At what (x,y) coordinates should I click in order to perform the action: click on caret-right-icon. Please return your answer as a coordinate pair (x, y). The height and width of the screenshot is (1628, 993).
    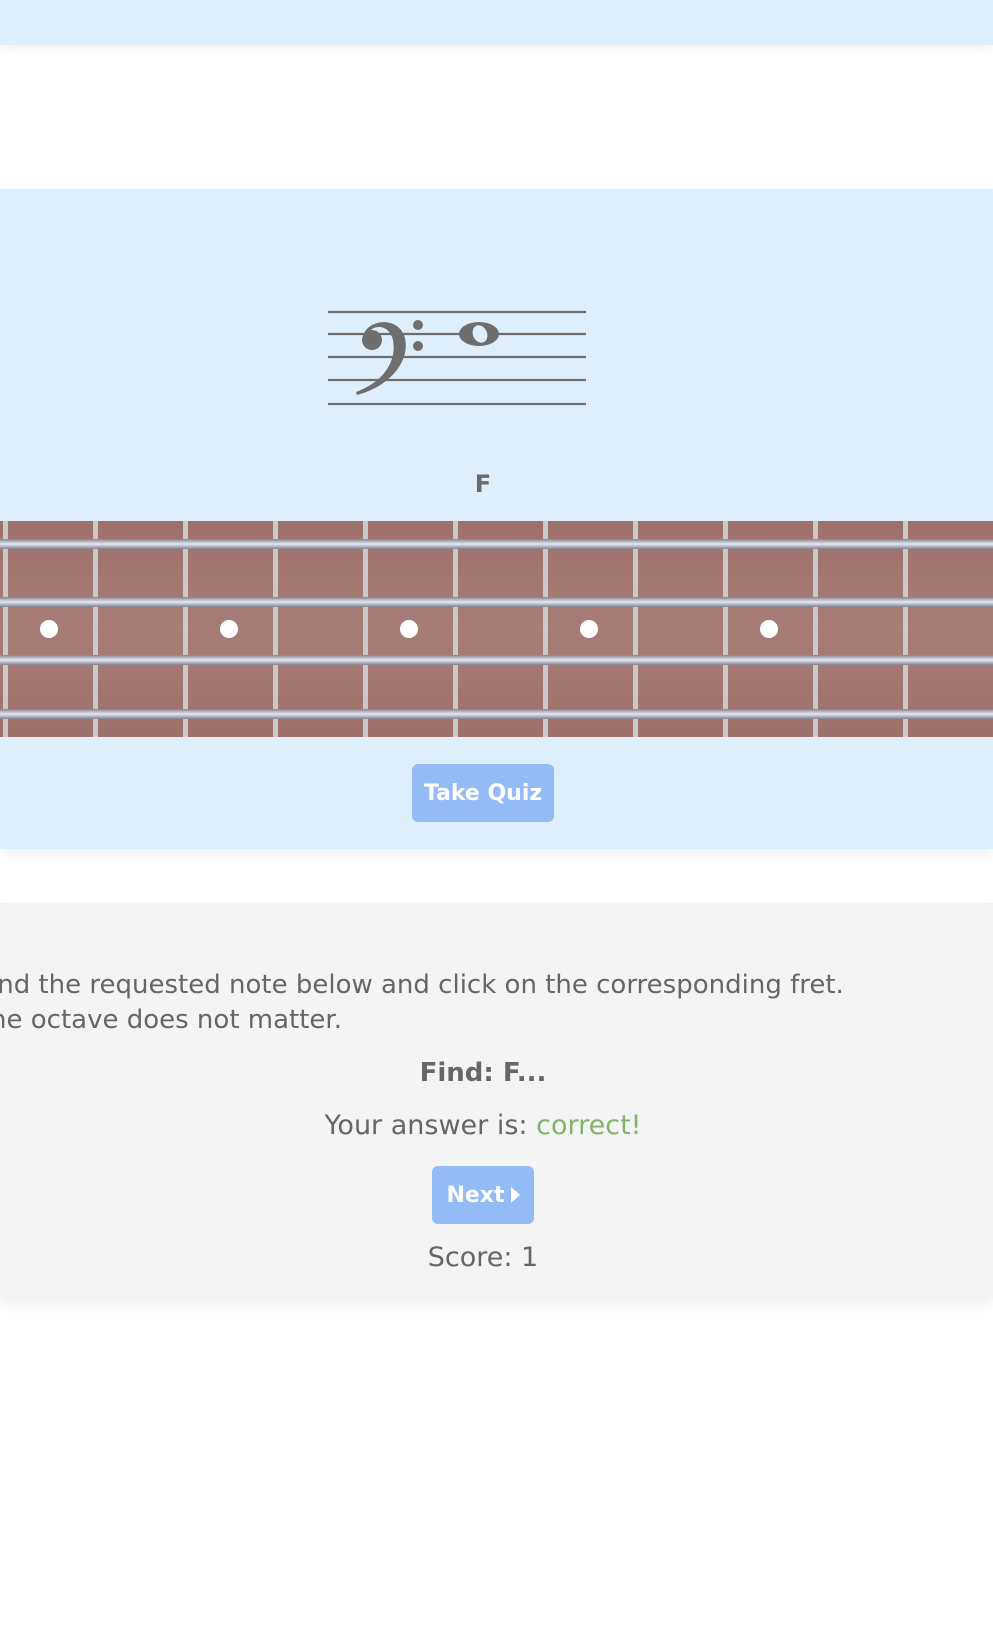
    Looking at the image, I should click on (515, 1195).